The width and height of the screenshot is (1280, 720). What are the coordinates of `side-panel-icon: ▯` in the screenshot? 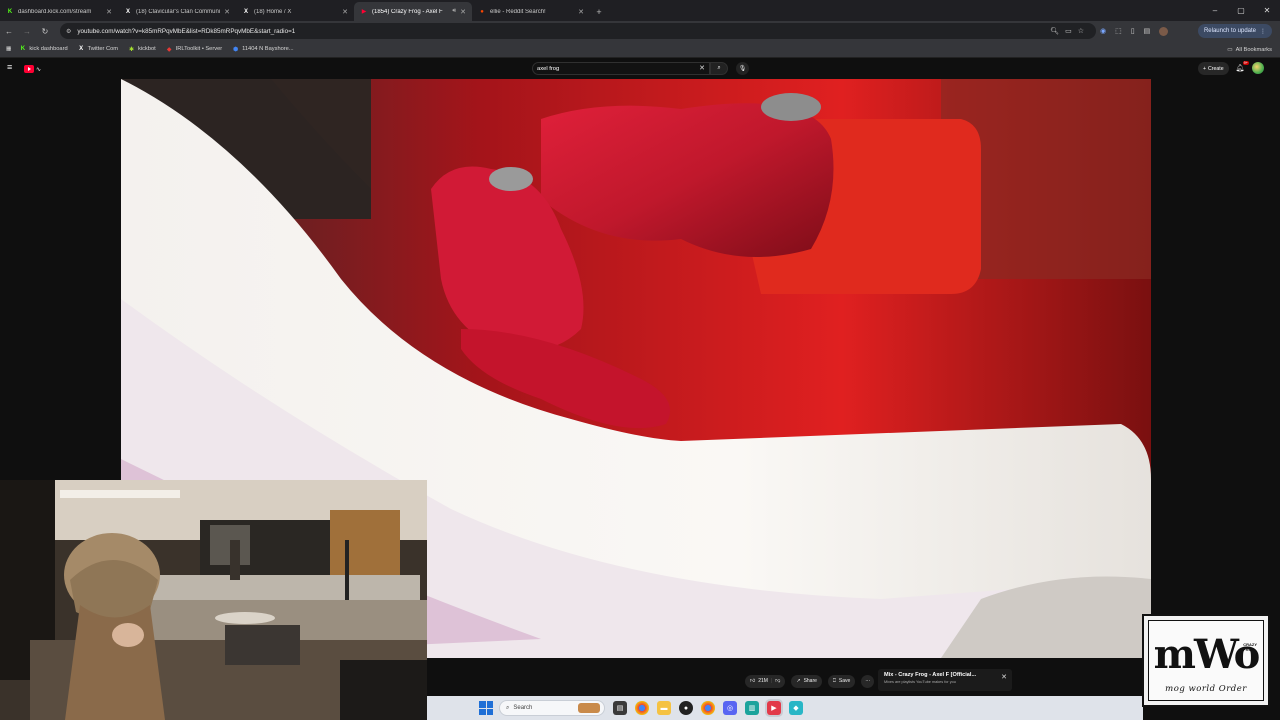 It's located at (1133, 31).